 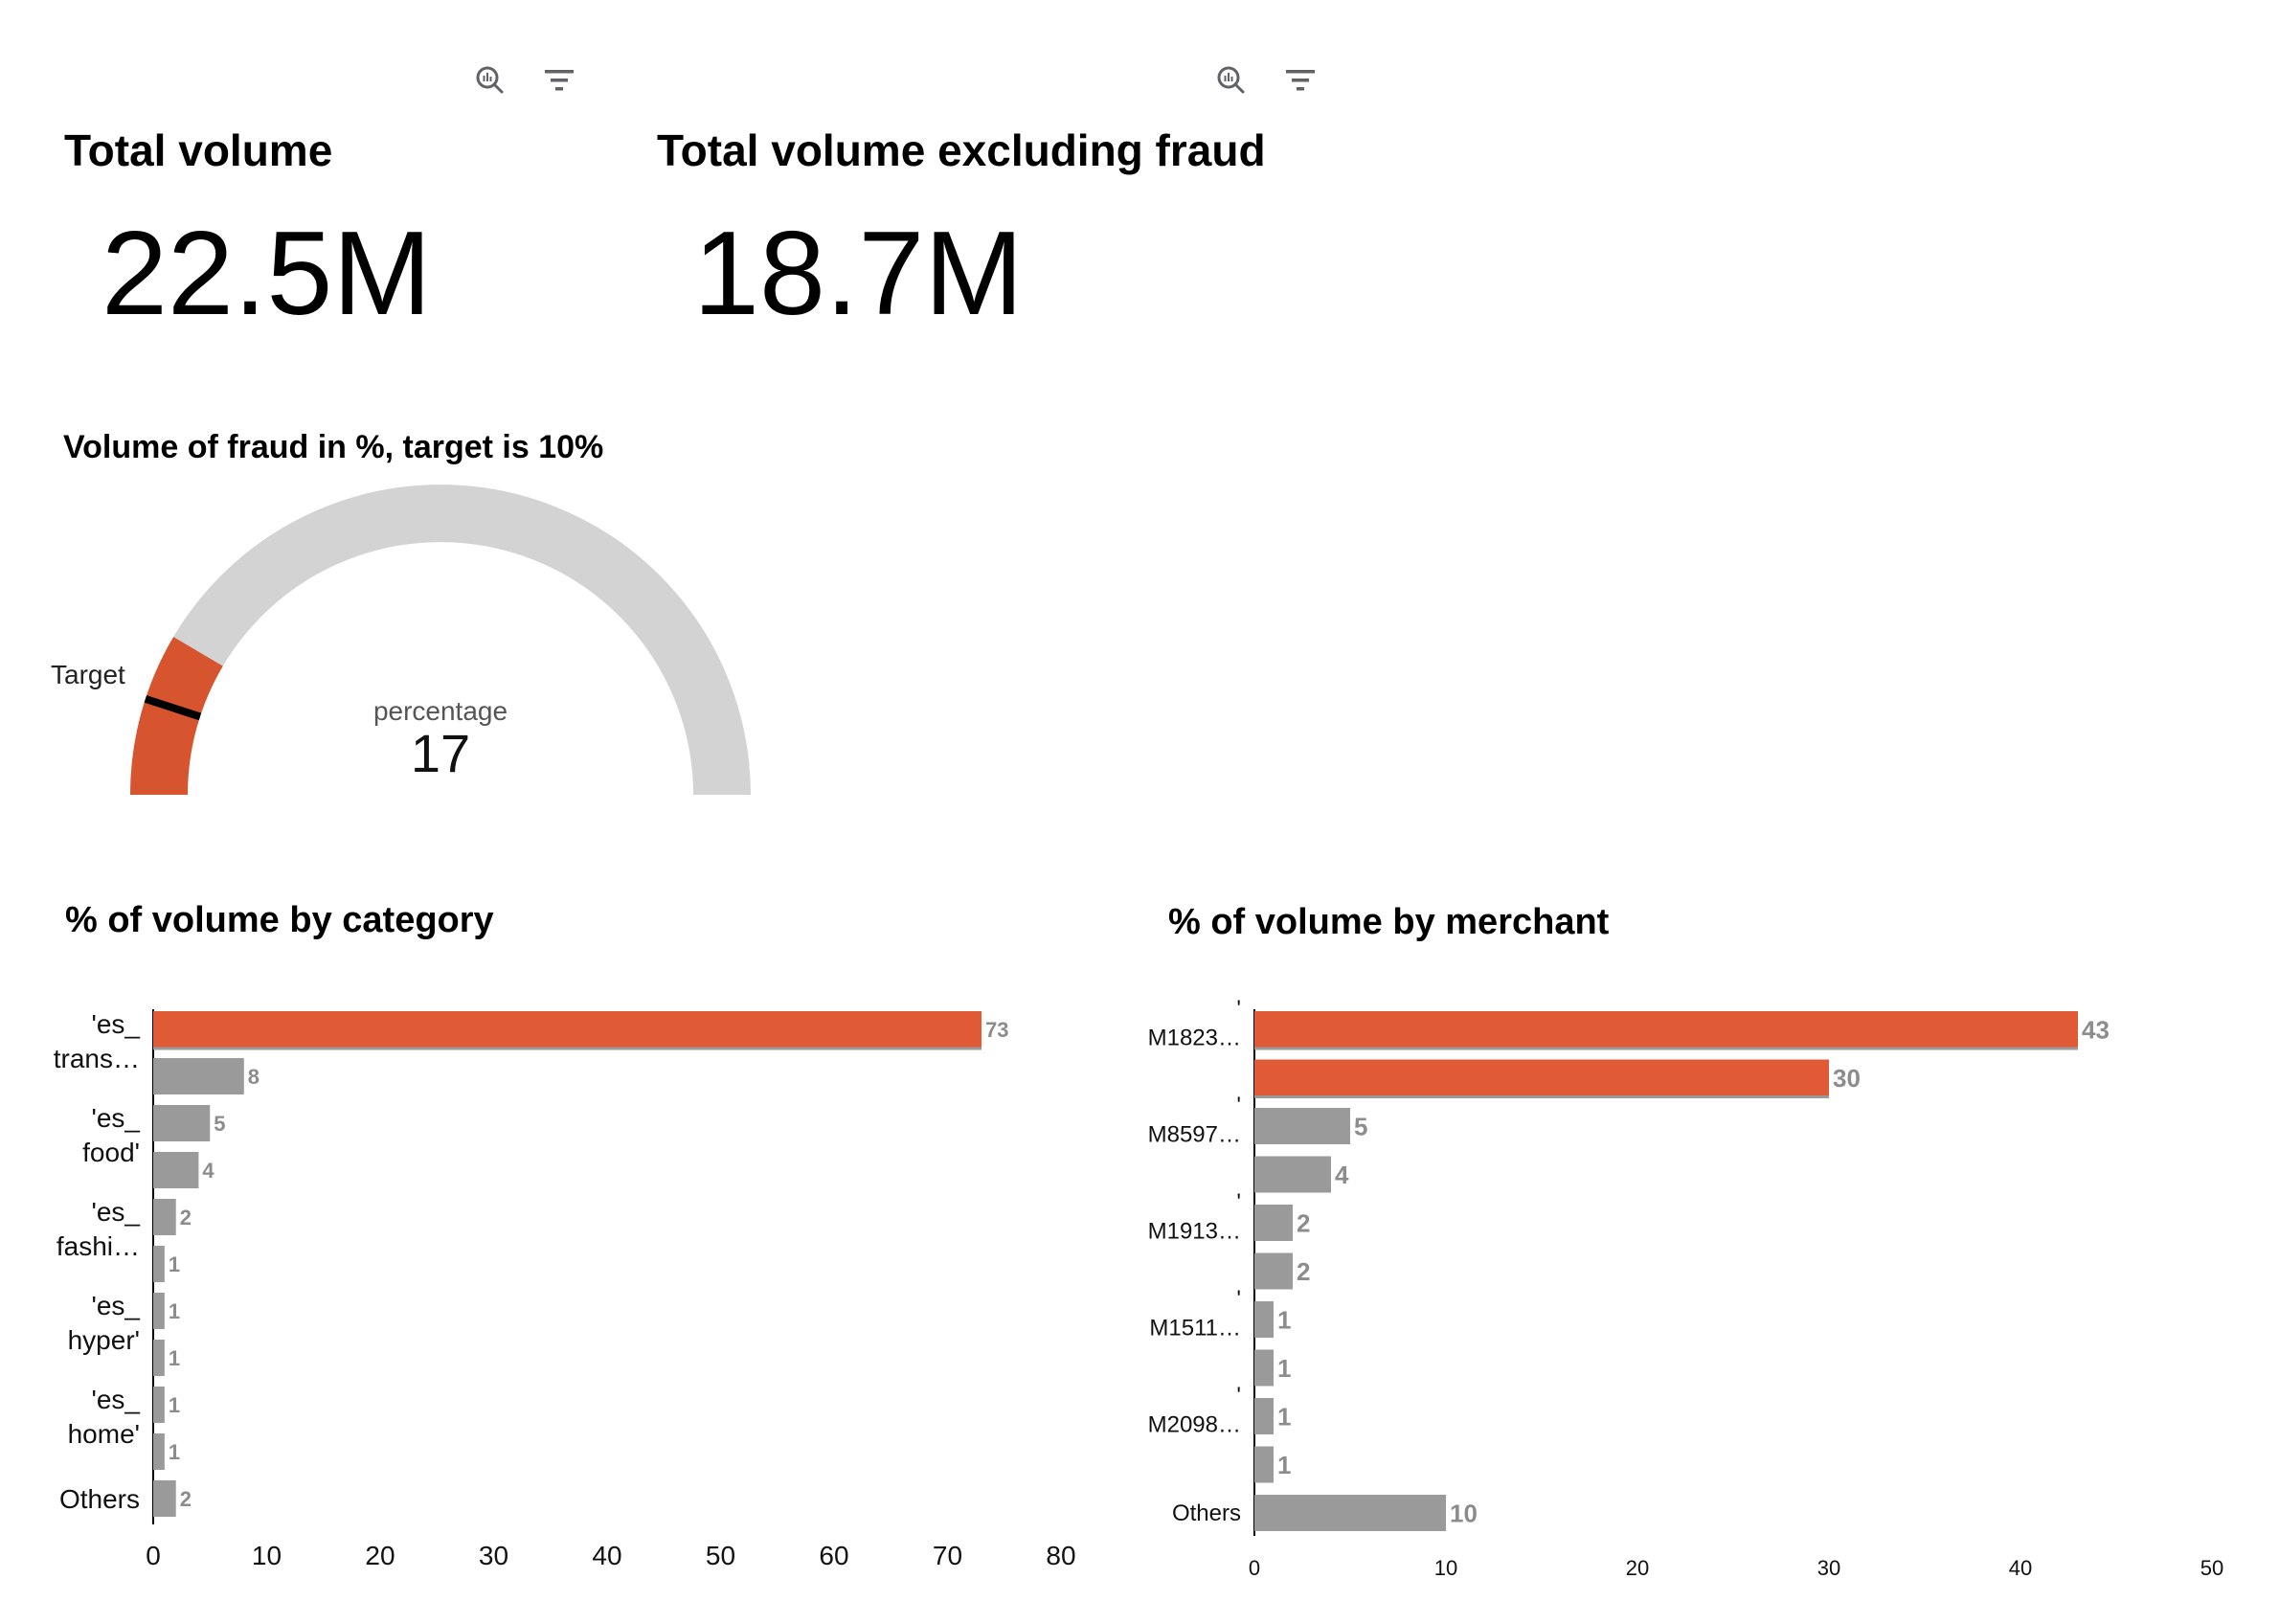 I want to click on bar-value-label: 73, so click(x=996, y=1030).